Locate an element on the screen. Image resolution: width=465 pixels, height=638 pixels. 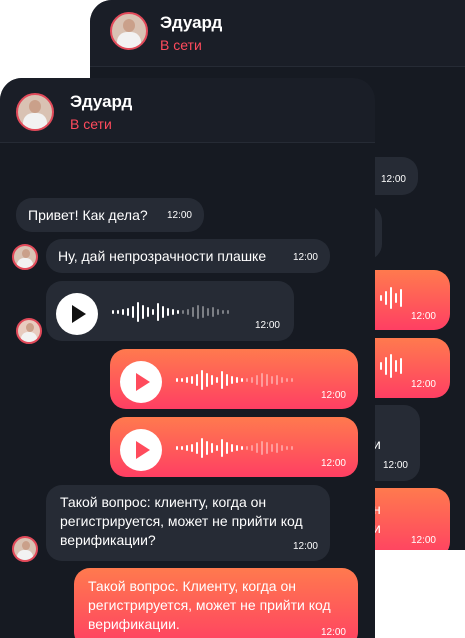
message-bubble-in: Привет! Как дела? 12:00 is located at coordinates (110, 215).